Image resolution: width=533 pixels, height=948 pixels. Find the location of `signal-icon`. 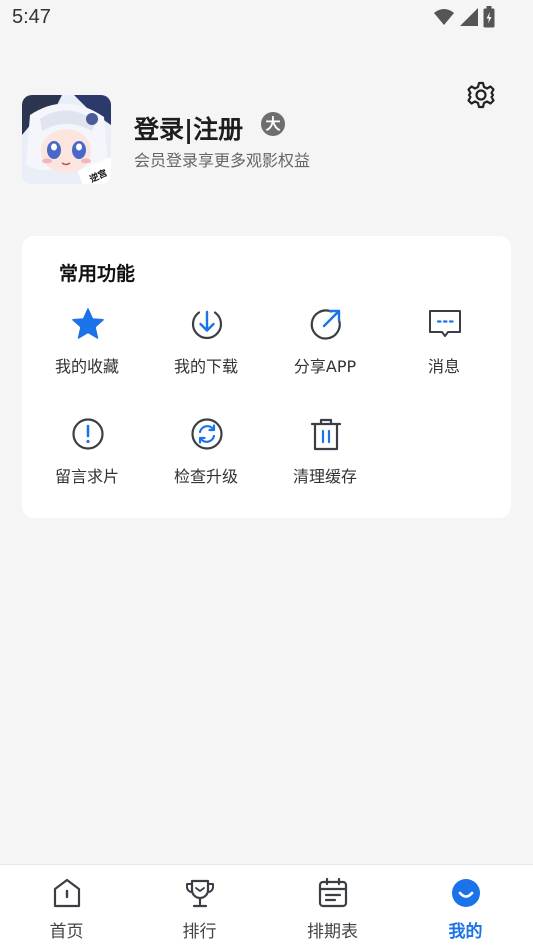

signal-icon is located at coordinates (469, 17).